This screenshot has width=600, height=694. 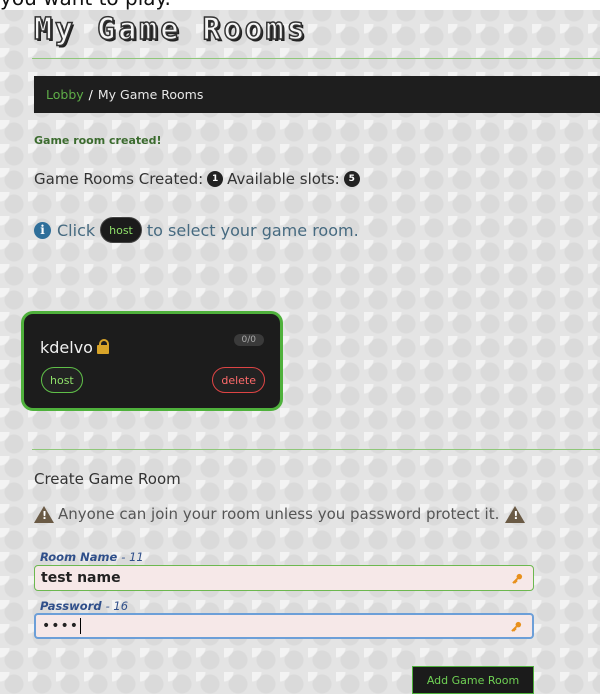 What do you see at coordinates (300, 5) in the screenshot?
I see `previous-page-text: you want to play.` at bounding box center [300, 5].